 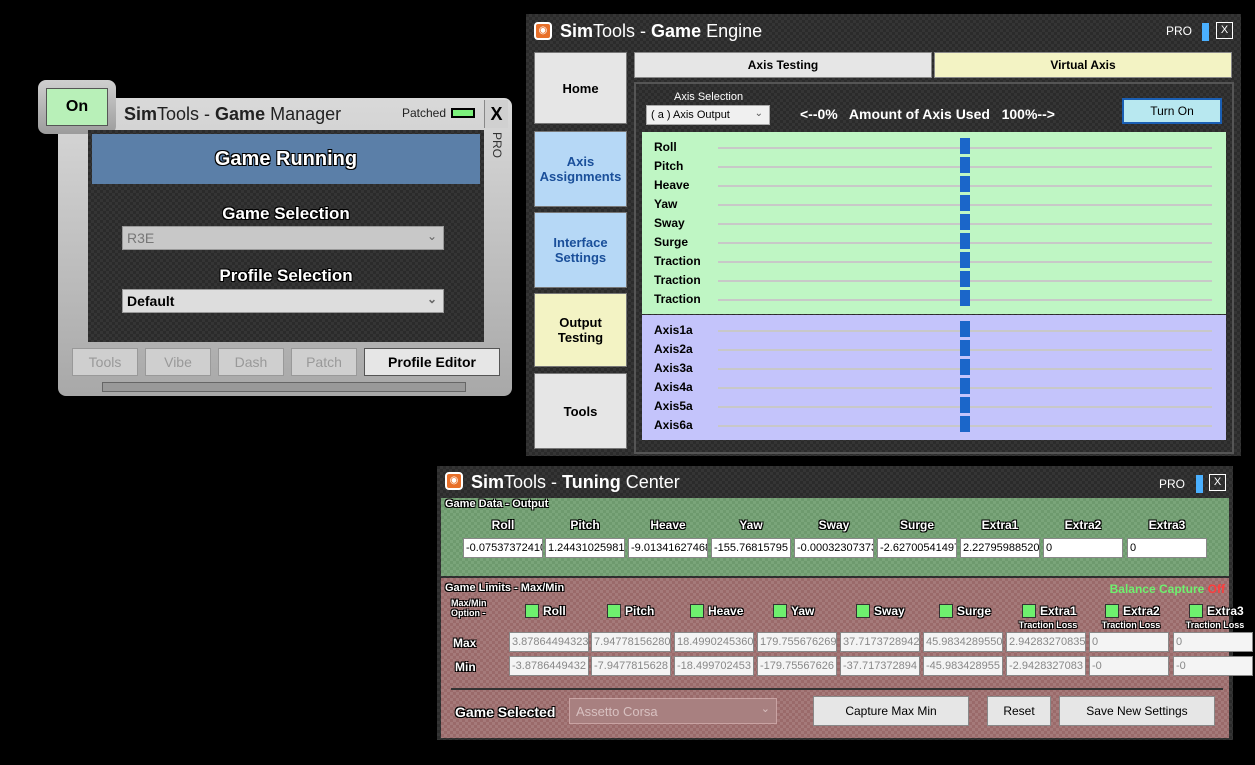 What do you see at coordinates (673, 711) in the screenshot?
I see `game-selected-dropdown: Assetto Corsa ⌄` at bounding box center [673, 711].